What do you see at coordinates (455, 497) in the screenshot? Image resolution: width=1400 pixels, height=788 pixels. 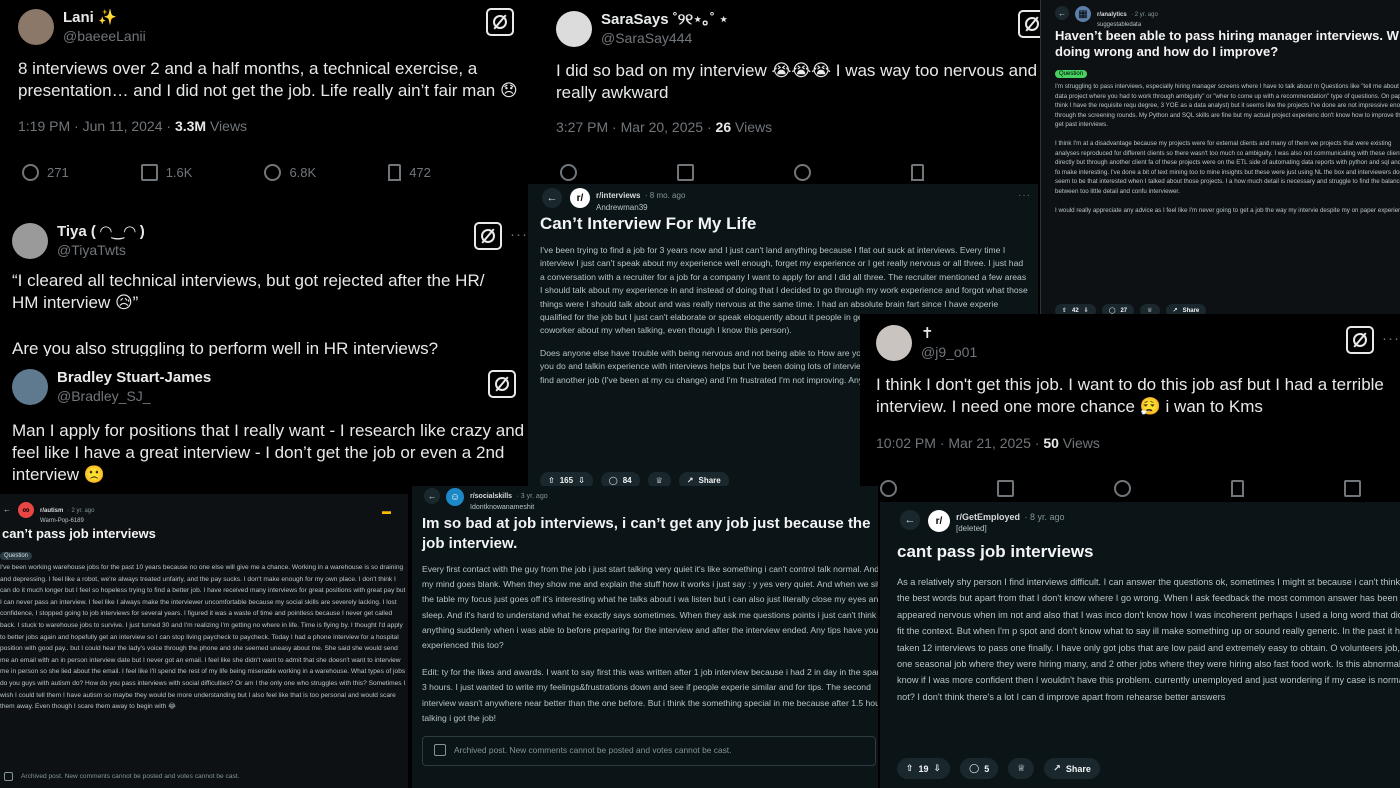 I see `subreddit-icon: ☺` at bounding box center [455, 497].